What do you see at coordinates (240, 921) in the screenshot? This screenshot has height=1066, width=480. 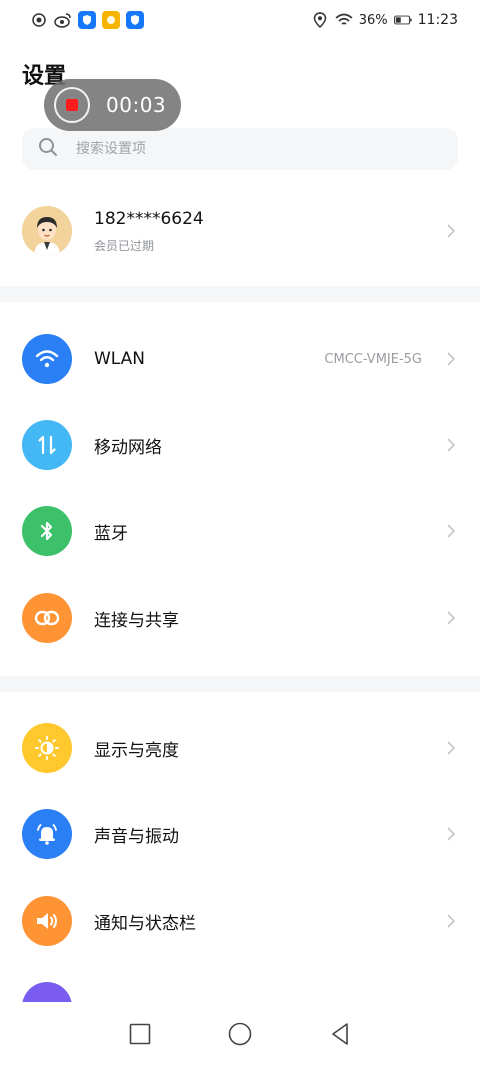 I see `settings-item-notification-statusbar: 通知与状态栏` at bounding box center [240, 921].